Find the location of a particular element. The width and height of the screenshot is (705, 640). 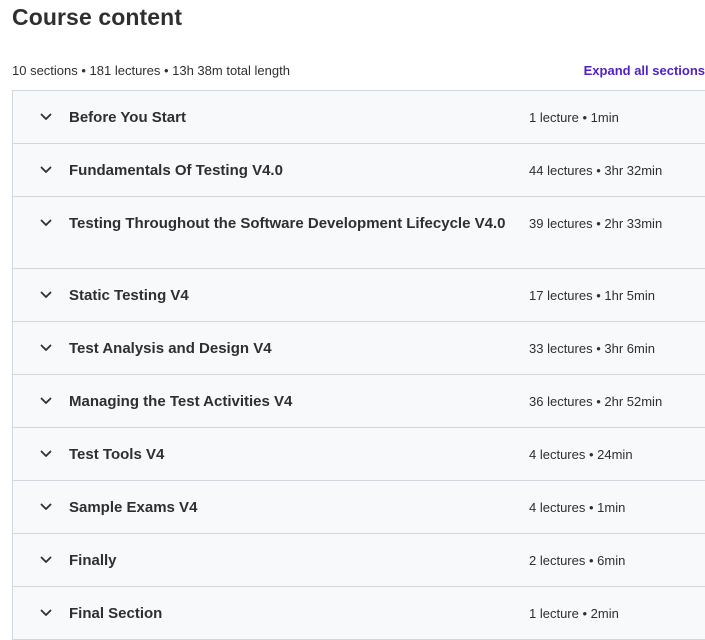

section-title: Sample Exams V4 is located at coordinates (133, 507).